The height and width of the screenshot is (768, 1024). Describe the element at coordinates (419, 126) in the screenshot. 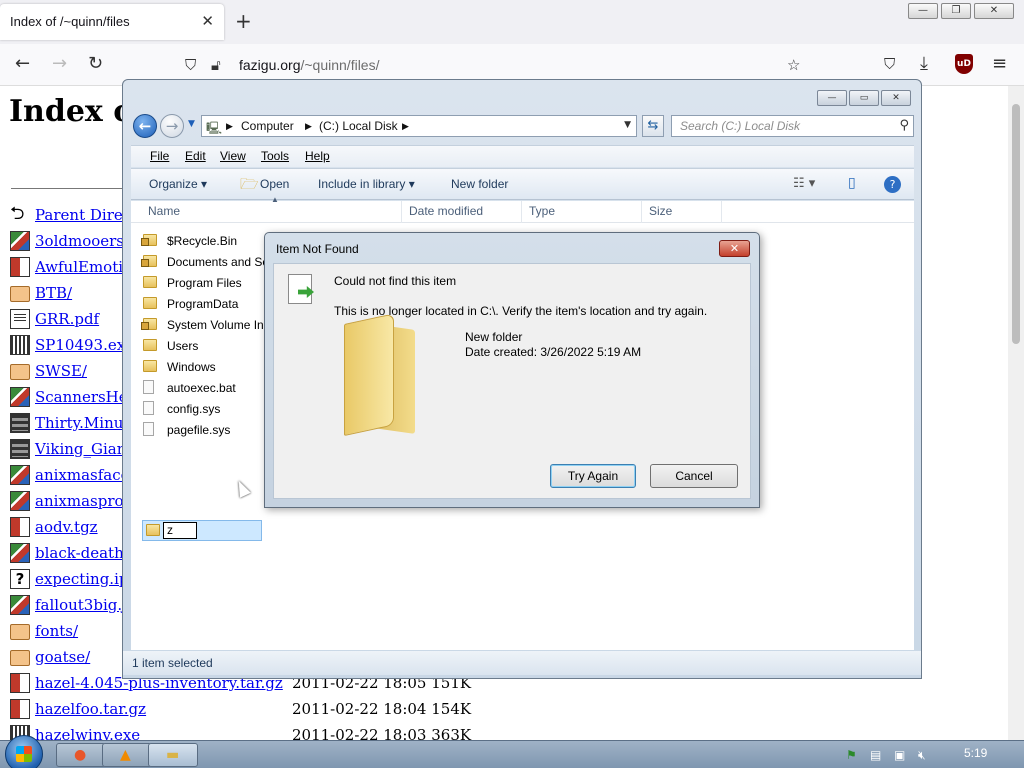

I see `address-bar: 🖳︎ ▶ Computer ▶ (C:) Local Disk ▶ ▼` at that location.